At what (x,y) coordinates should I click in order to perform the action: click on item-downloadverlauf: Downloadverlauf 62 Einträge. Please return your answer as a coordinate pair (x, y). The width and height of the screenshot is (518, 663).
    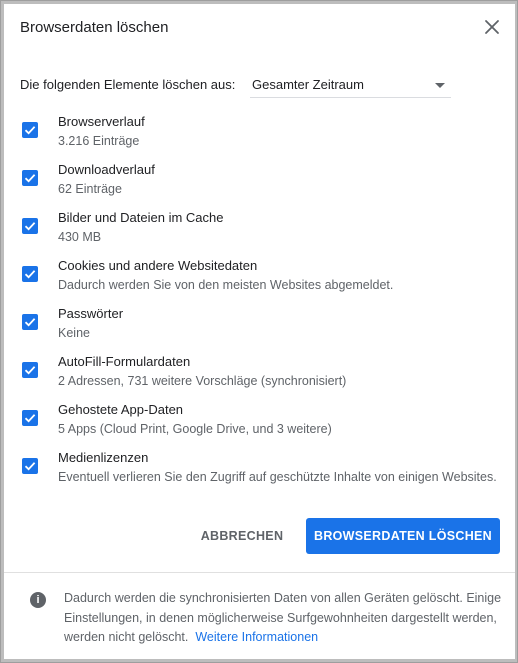
    Looking at the image, I should click on (259, 180).